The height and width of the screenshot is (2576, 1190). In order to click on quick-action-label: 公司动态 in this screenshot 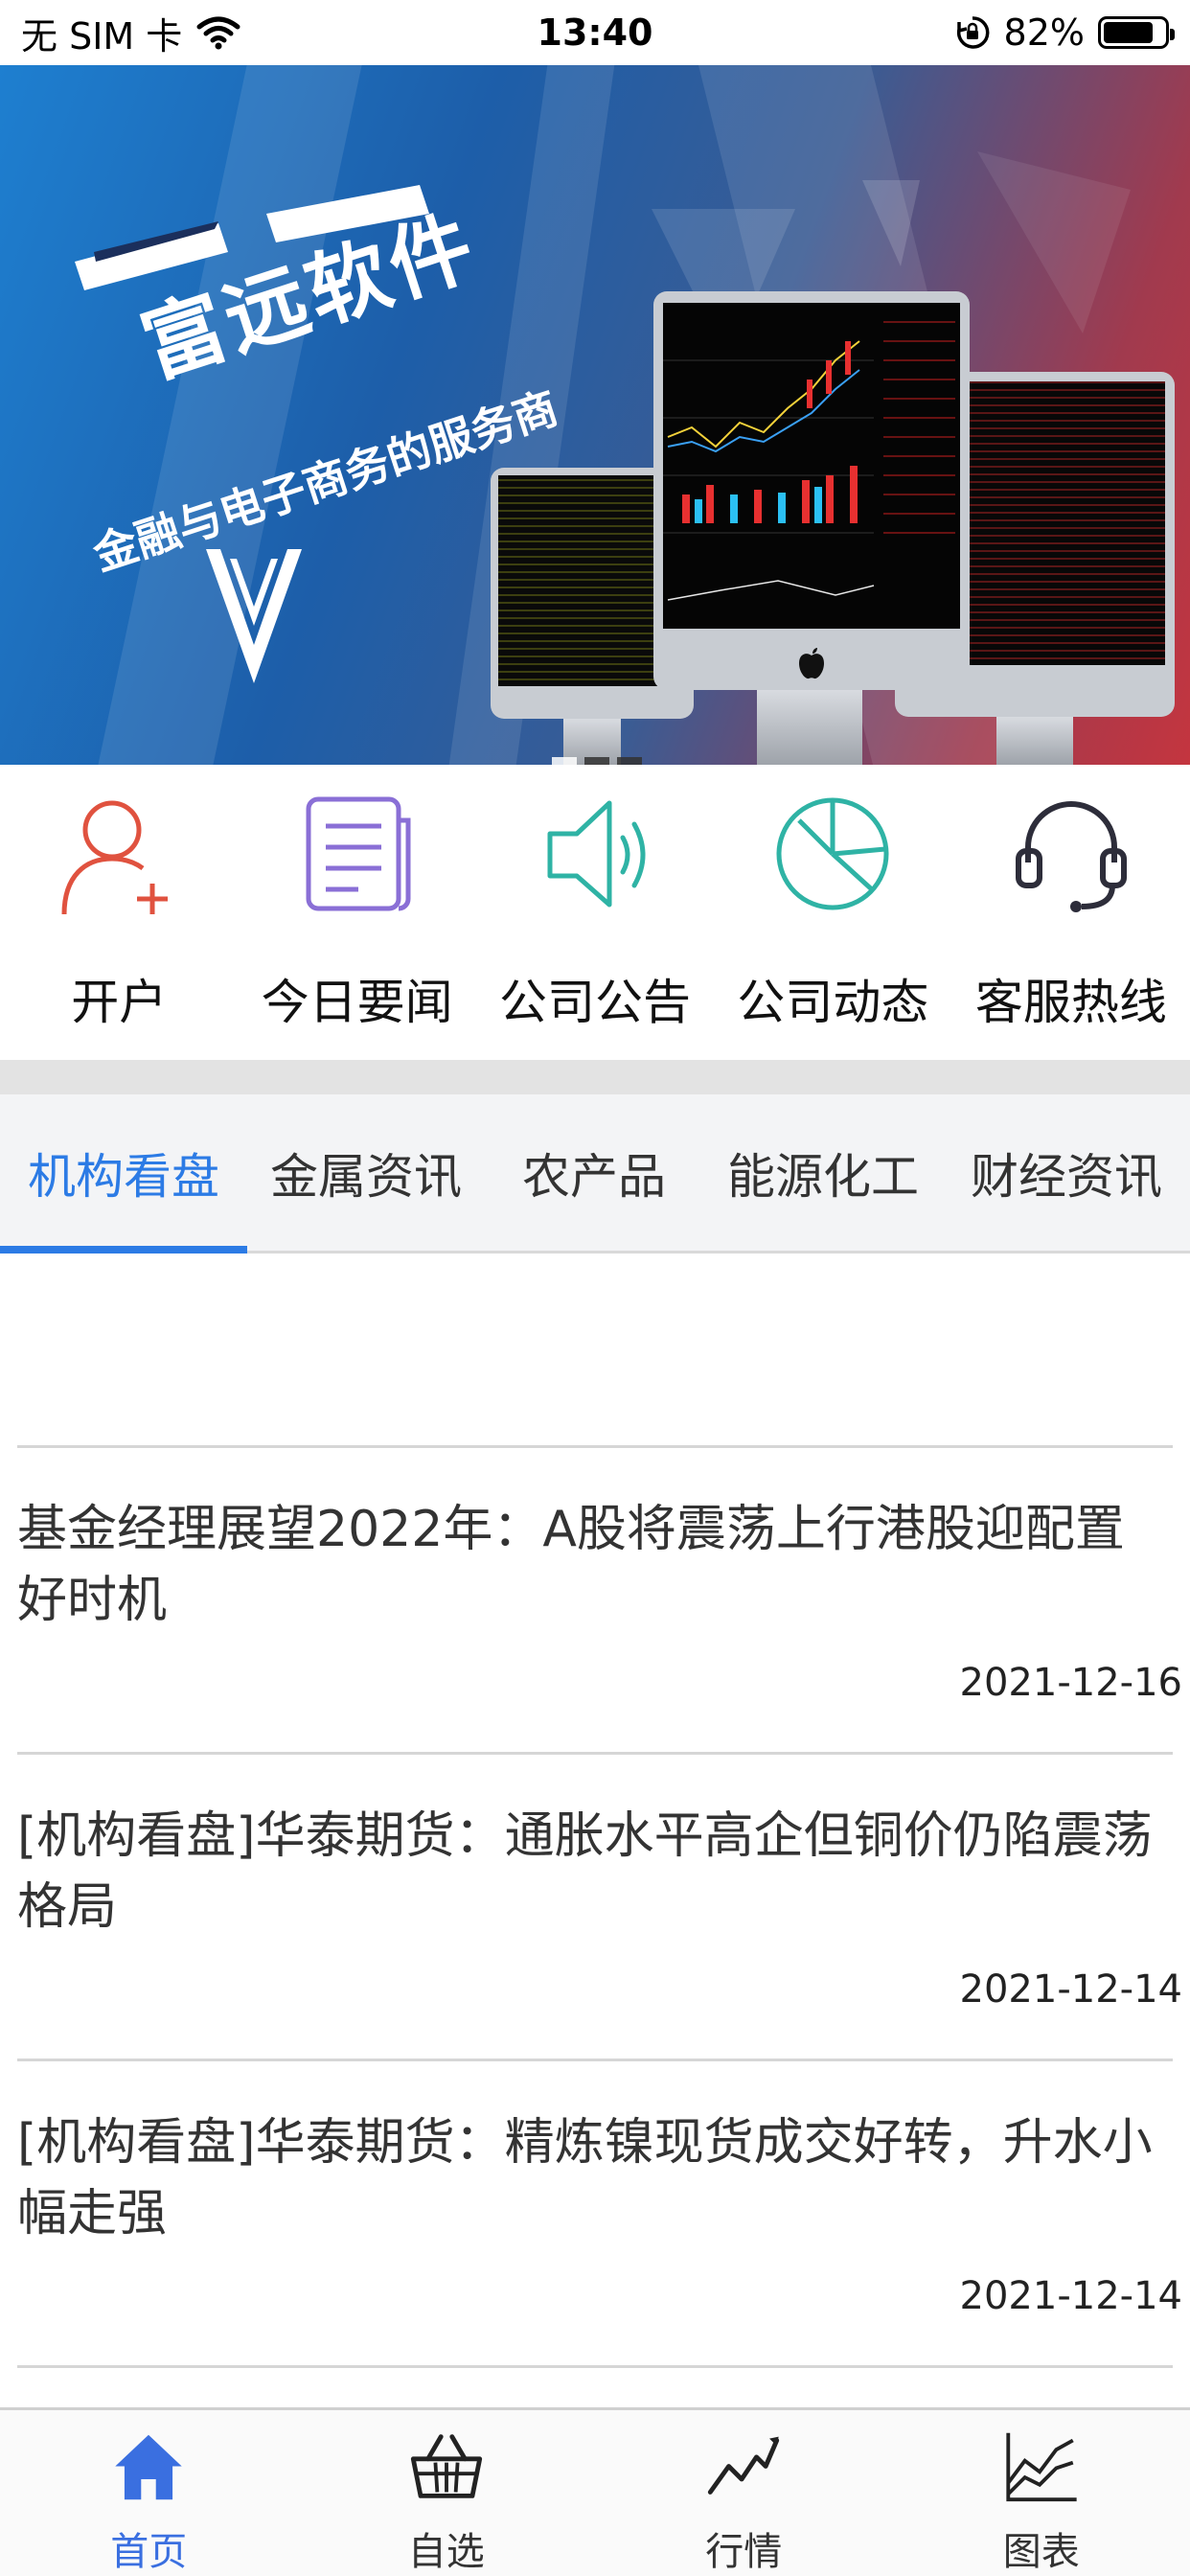, I will do `click(833, 1002)`.